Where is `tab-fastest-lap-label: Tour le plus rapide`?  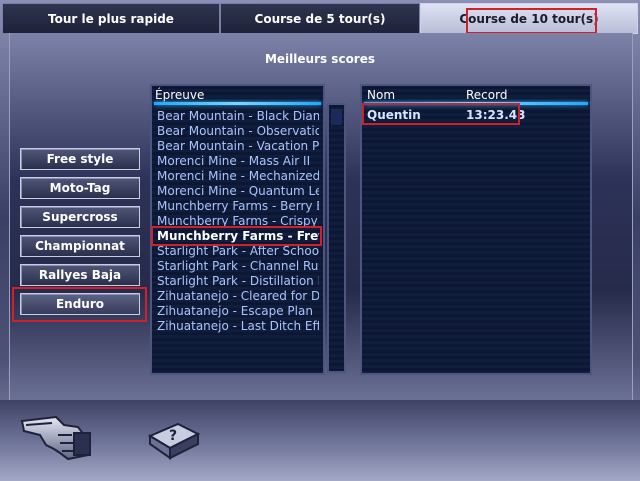
tab-fastest-lap-label: Tour le plus rapide is located at coordinates (111, 18).